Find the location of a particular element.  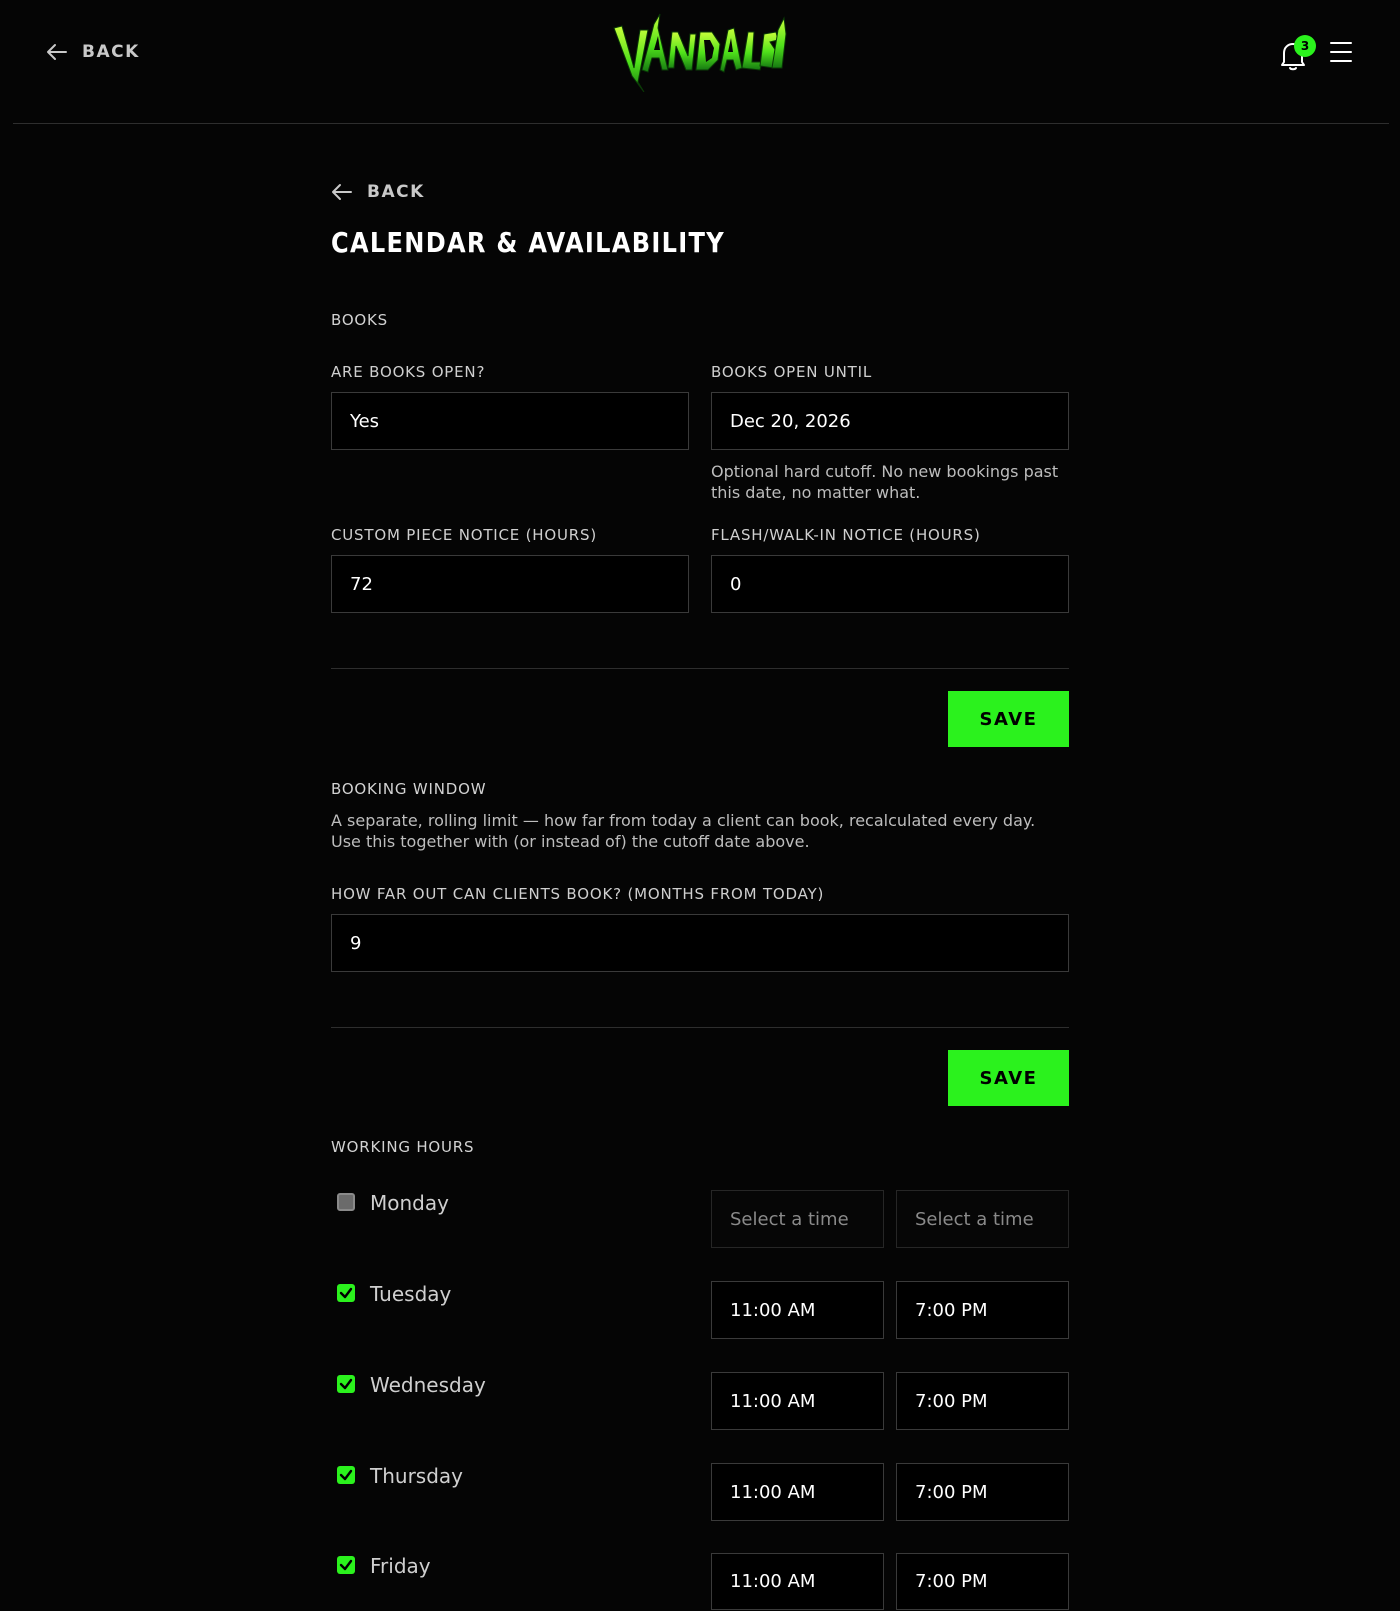

working-hours-row-tuesday: Tuesday 11:00 AM 7:00 PM is located at coordinates (700, 1310).